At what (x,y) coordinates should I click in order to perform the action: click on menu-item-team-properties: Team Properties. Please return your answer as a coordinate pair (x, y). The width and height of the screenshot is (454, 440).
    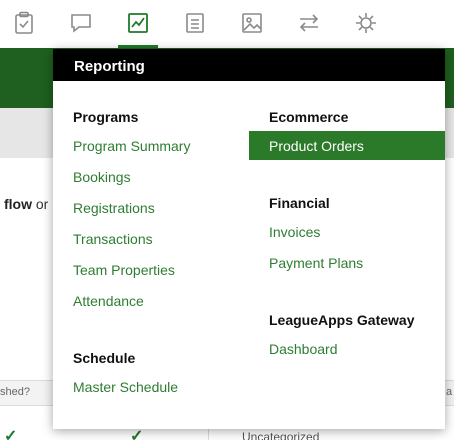
    Looking at the image, I should click on (124, 270).